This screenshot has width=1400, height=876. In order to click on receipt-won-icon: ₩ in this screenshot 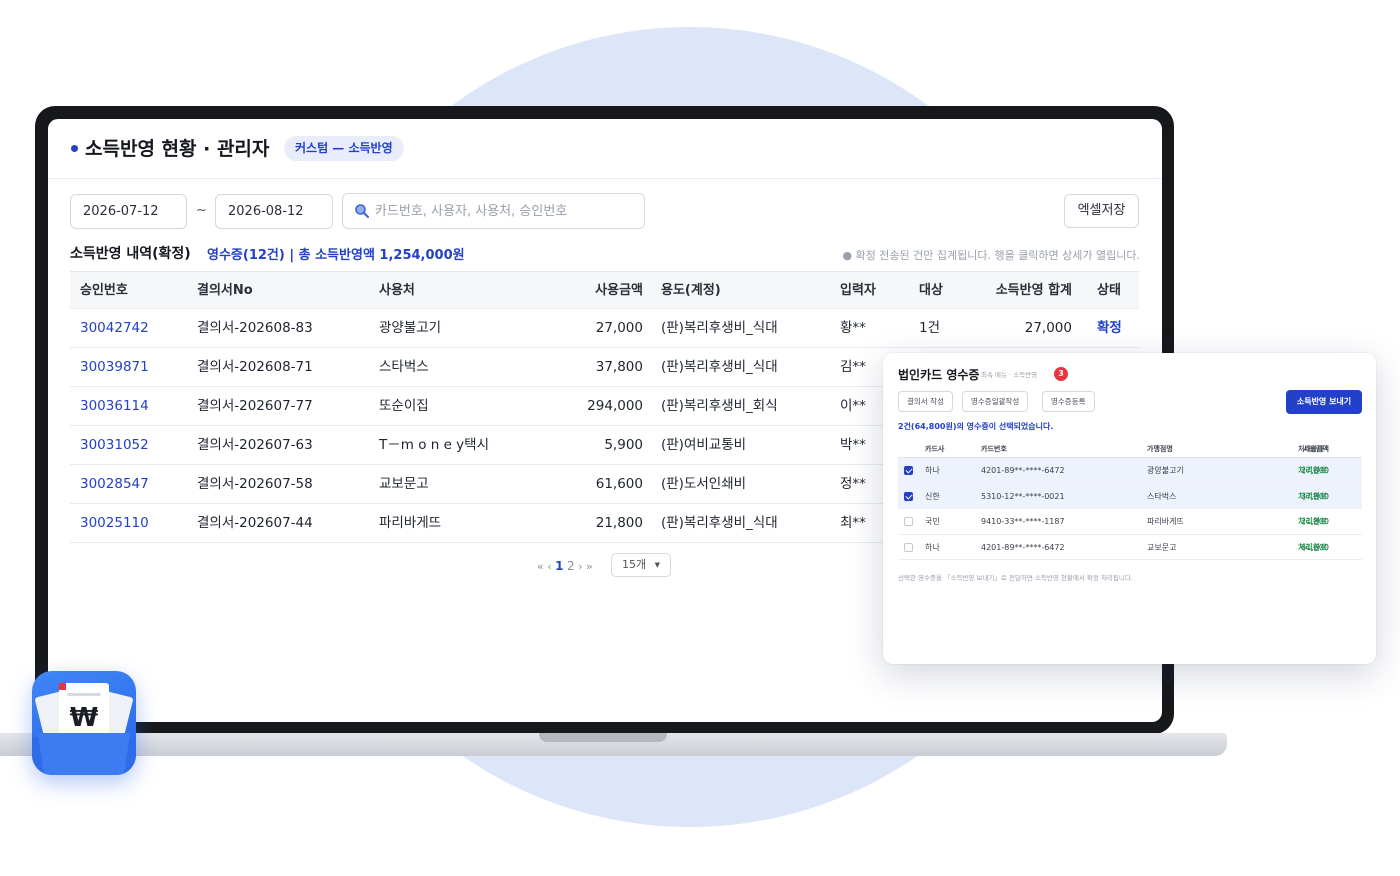, I will do `click(84, 723)`.